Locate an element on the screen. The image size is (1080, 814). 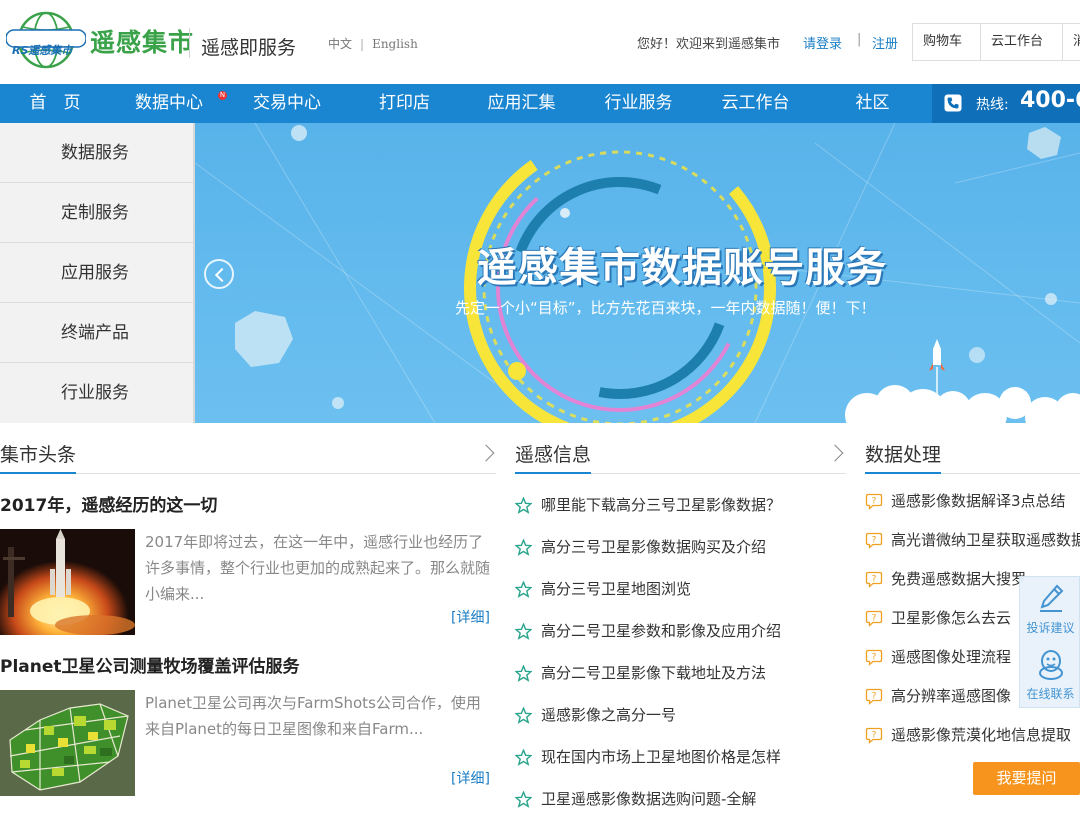
more-button: 消息 is located at coordinates (1071, 42).